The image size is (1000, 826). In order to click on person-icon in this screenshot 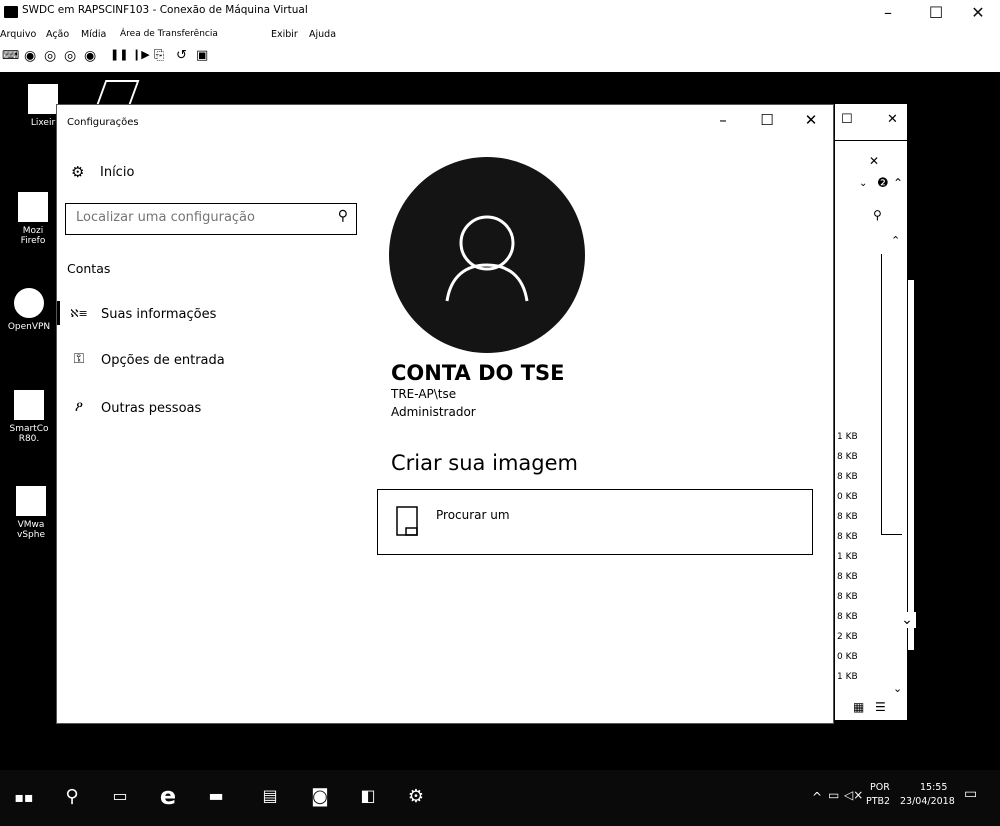, I will do `click(487, 258)`.